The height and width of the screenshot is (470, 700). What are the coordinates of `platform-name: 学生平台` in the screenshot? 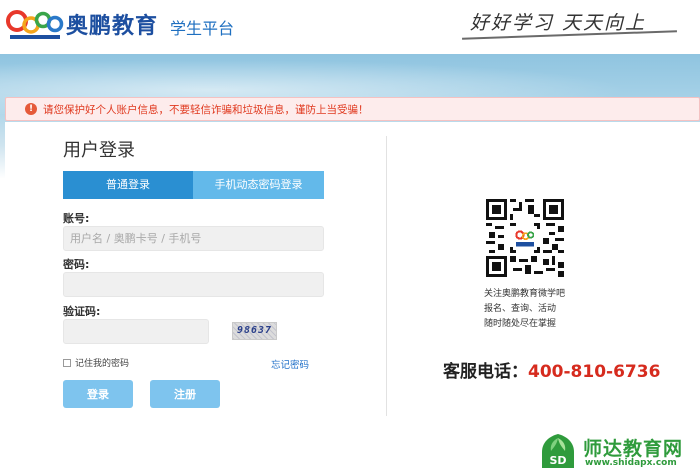 It's located at (202, 28).